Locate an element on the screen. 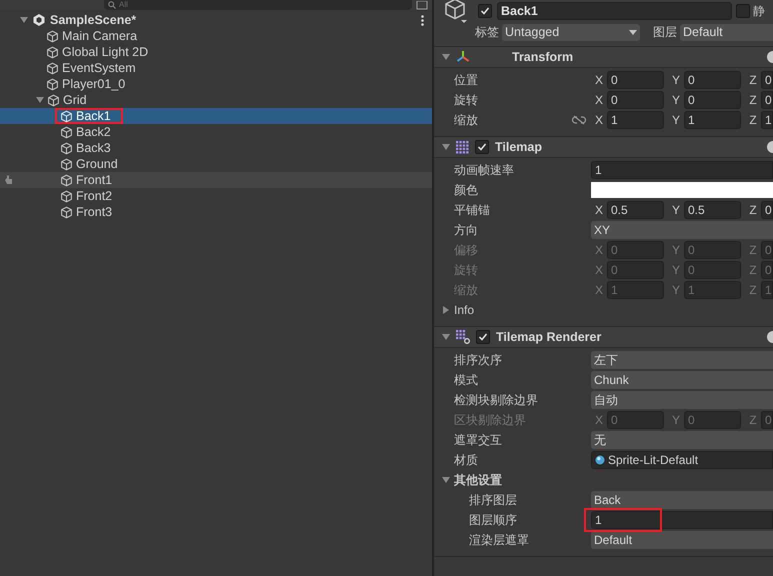 The width and height of the screenshot is (773, 576). property-label: 颜色 is located at coordinates (466, 190).